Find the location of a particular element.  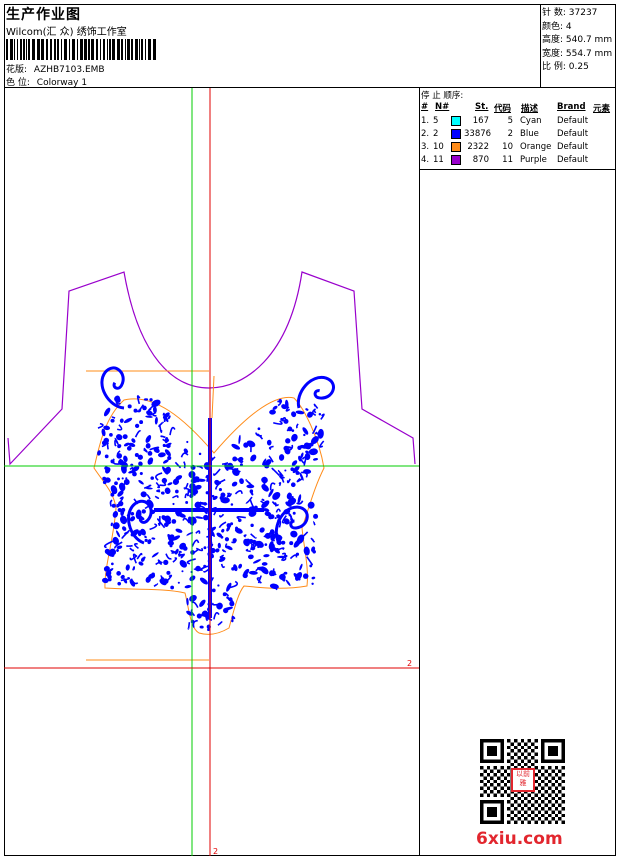

axis-marker-bottom: 2 is located at coordinates (215, 851).